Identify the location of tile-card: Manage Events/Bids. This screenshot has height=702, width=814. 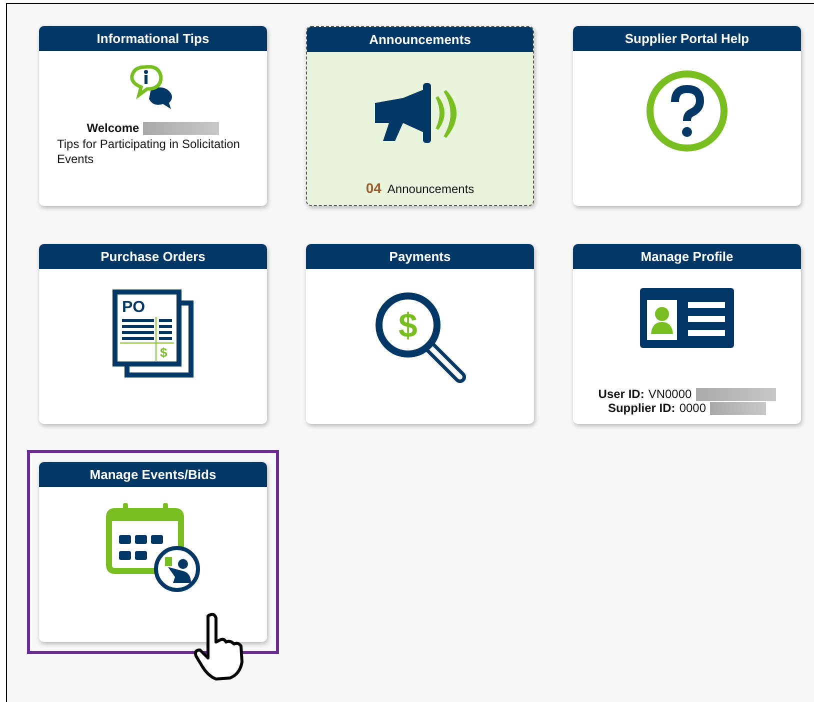
(153, 552).